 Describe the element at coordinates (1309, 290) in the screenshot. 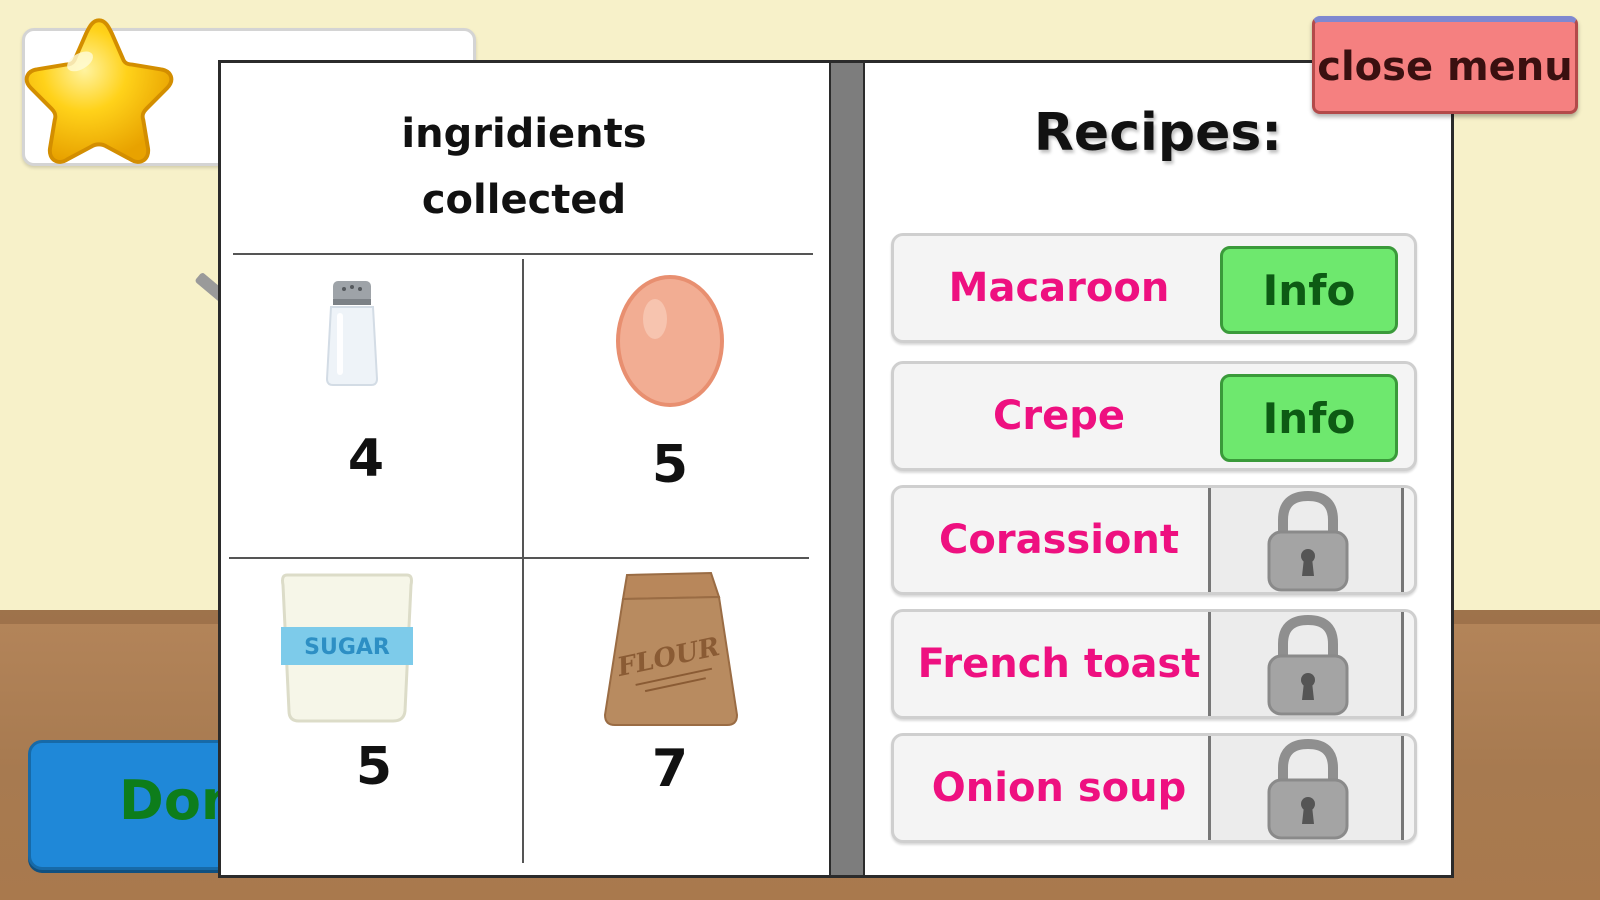

I see `info-button-macaroon: Info` at that location.